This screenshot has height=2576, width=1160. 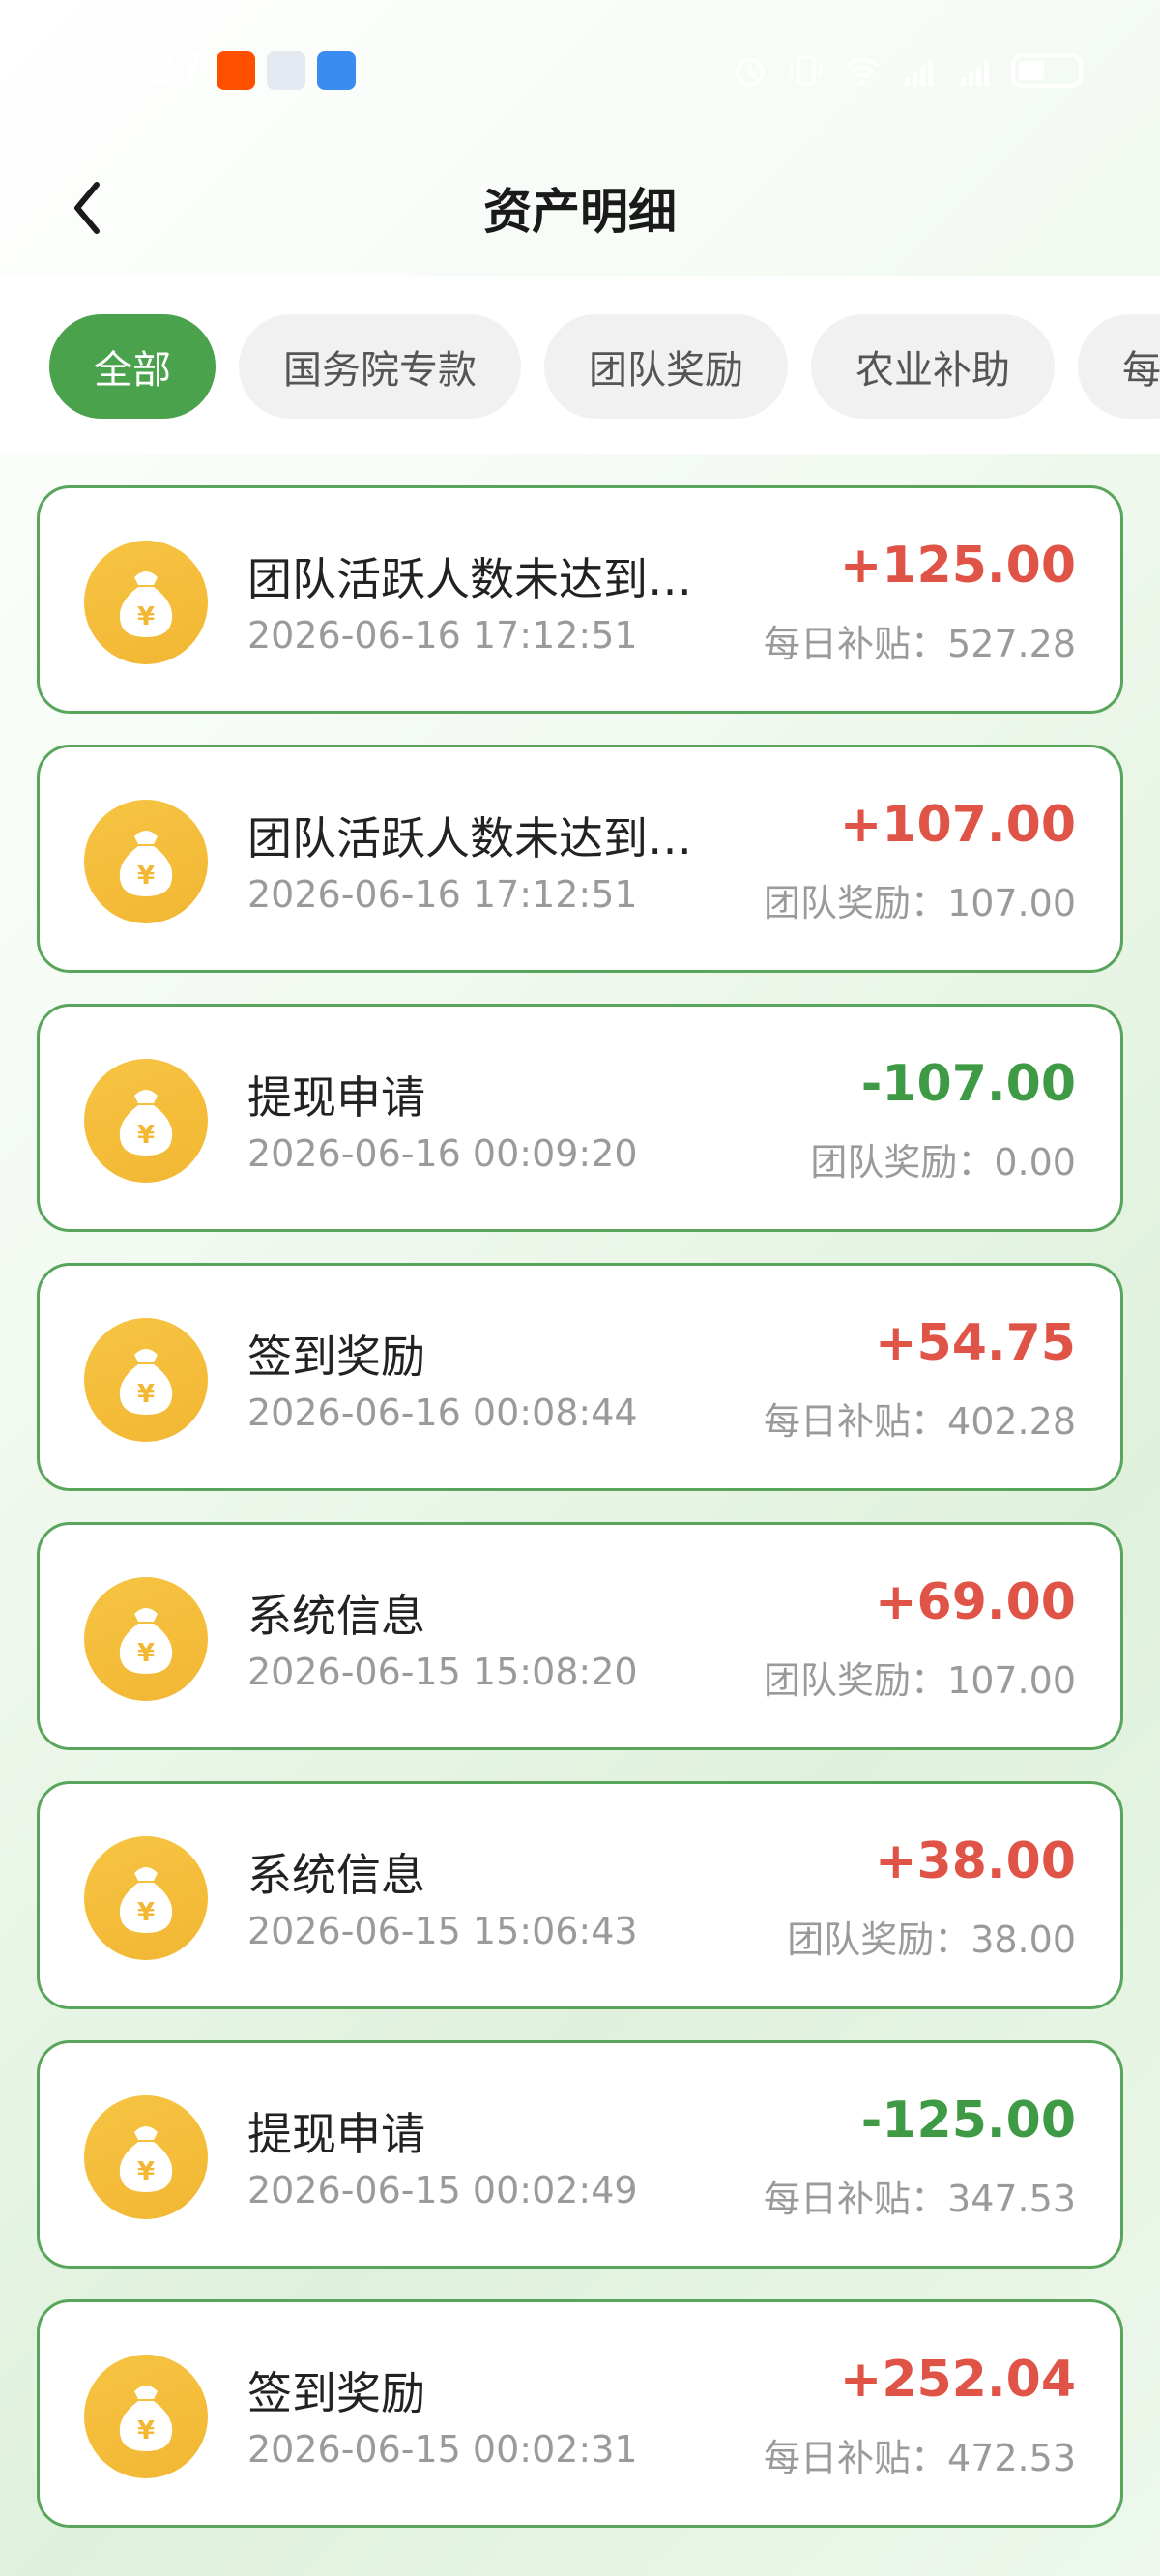 What do you see at coordinates (1047, 70) in the screenshot?
I see `battery-icon` at bounding box center [1047, 70].